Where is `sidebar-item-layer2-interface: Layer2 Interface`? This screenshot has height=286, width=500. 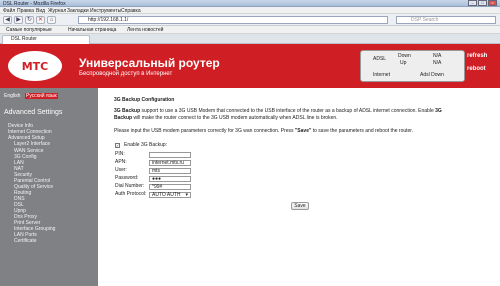
sidebar-item-layer2-interface: Layer2 Interface is located at coordinates (32, 144).